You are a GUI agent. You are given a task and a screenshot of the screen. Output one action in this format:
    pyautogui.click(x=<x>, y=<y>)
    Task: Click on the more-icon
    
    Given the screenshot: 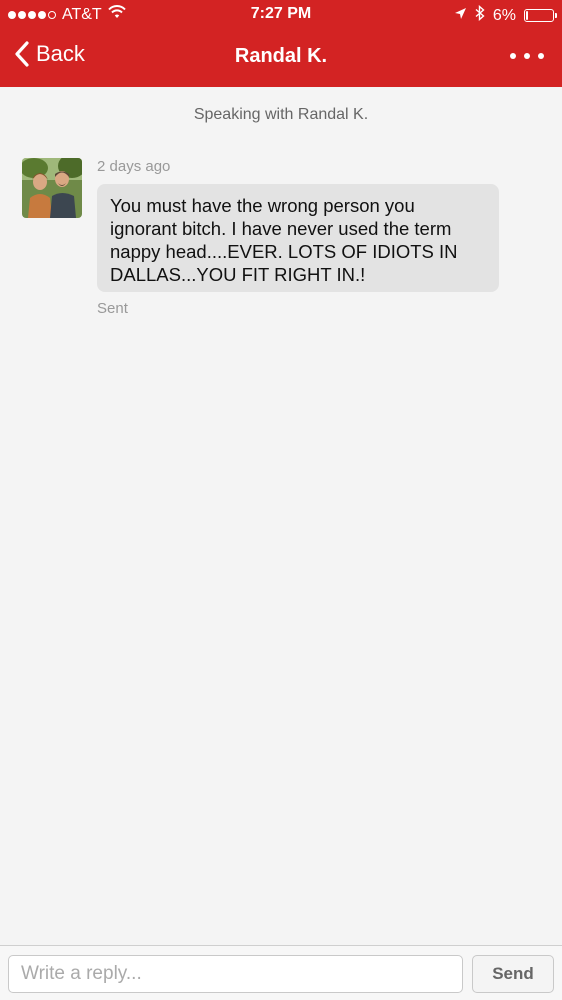 What is the action you would take?
    pyautogui.click(x=527, y=56)
    